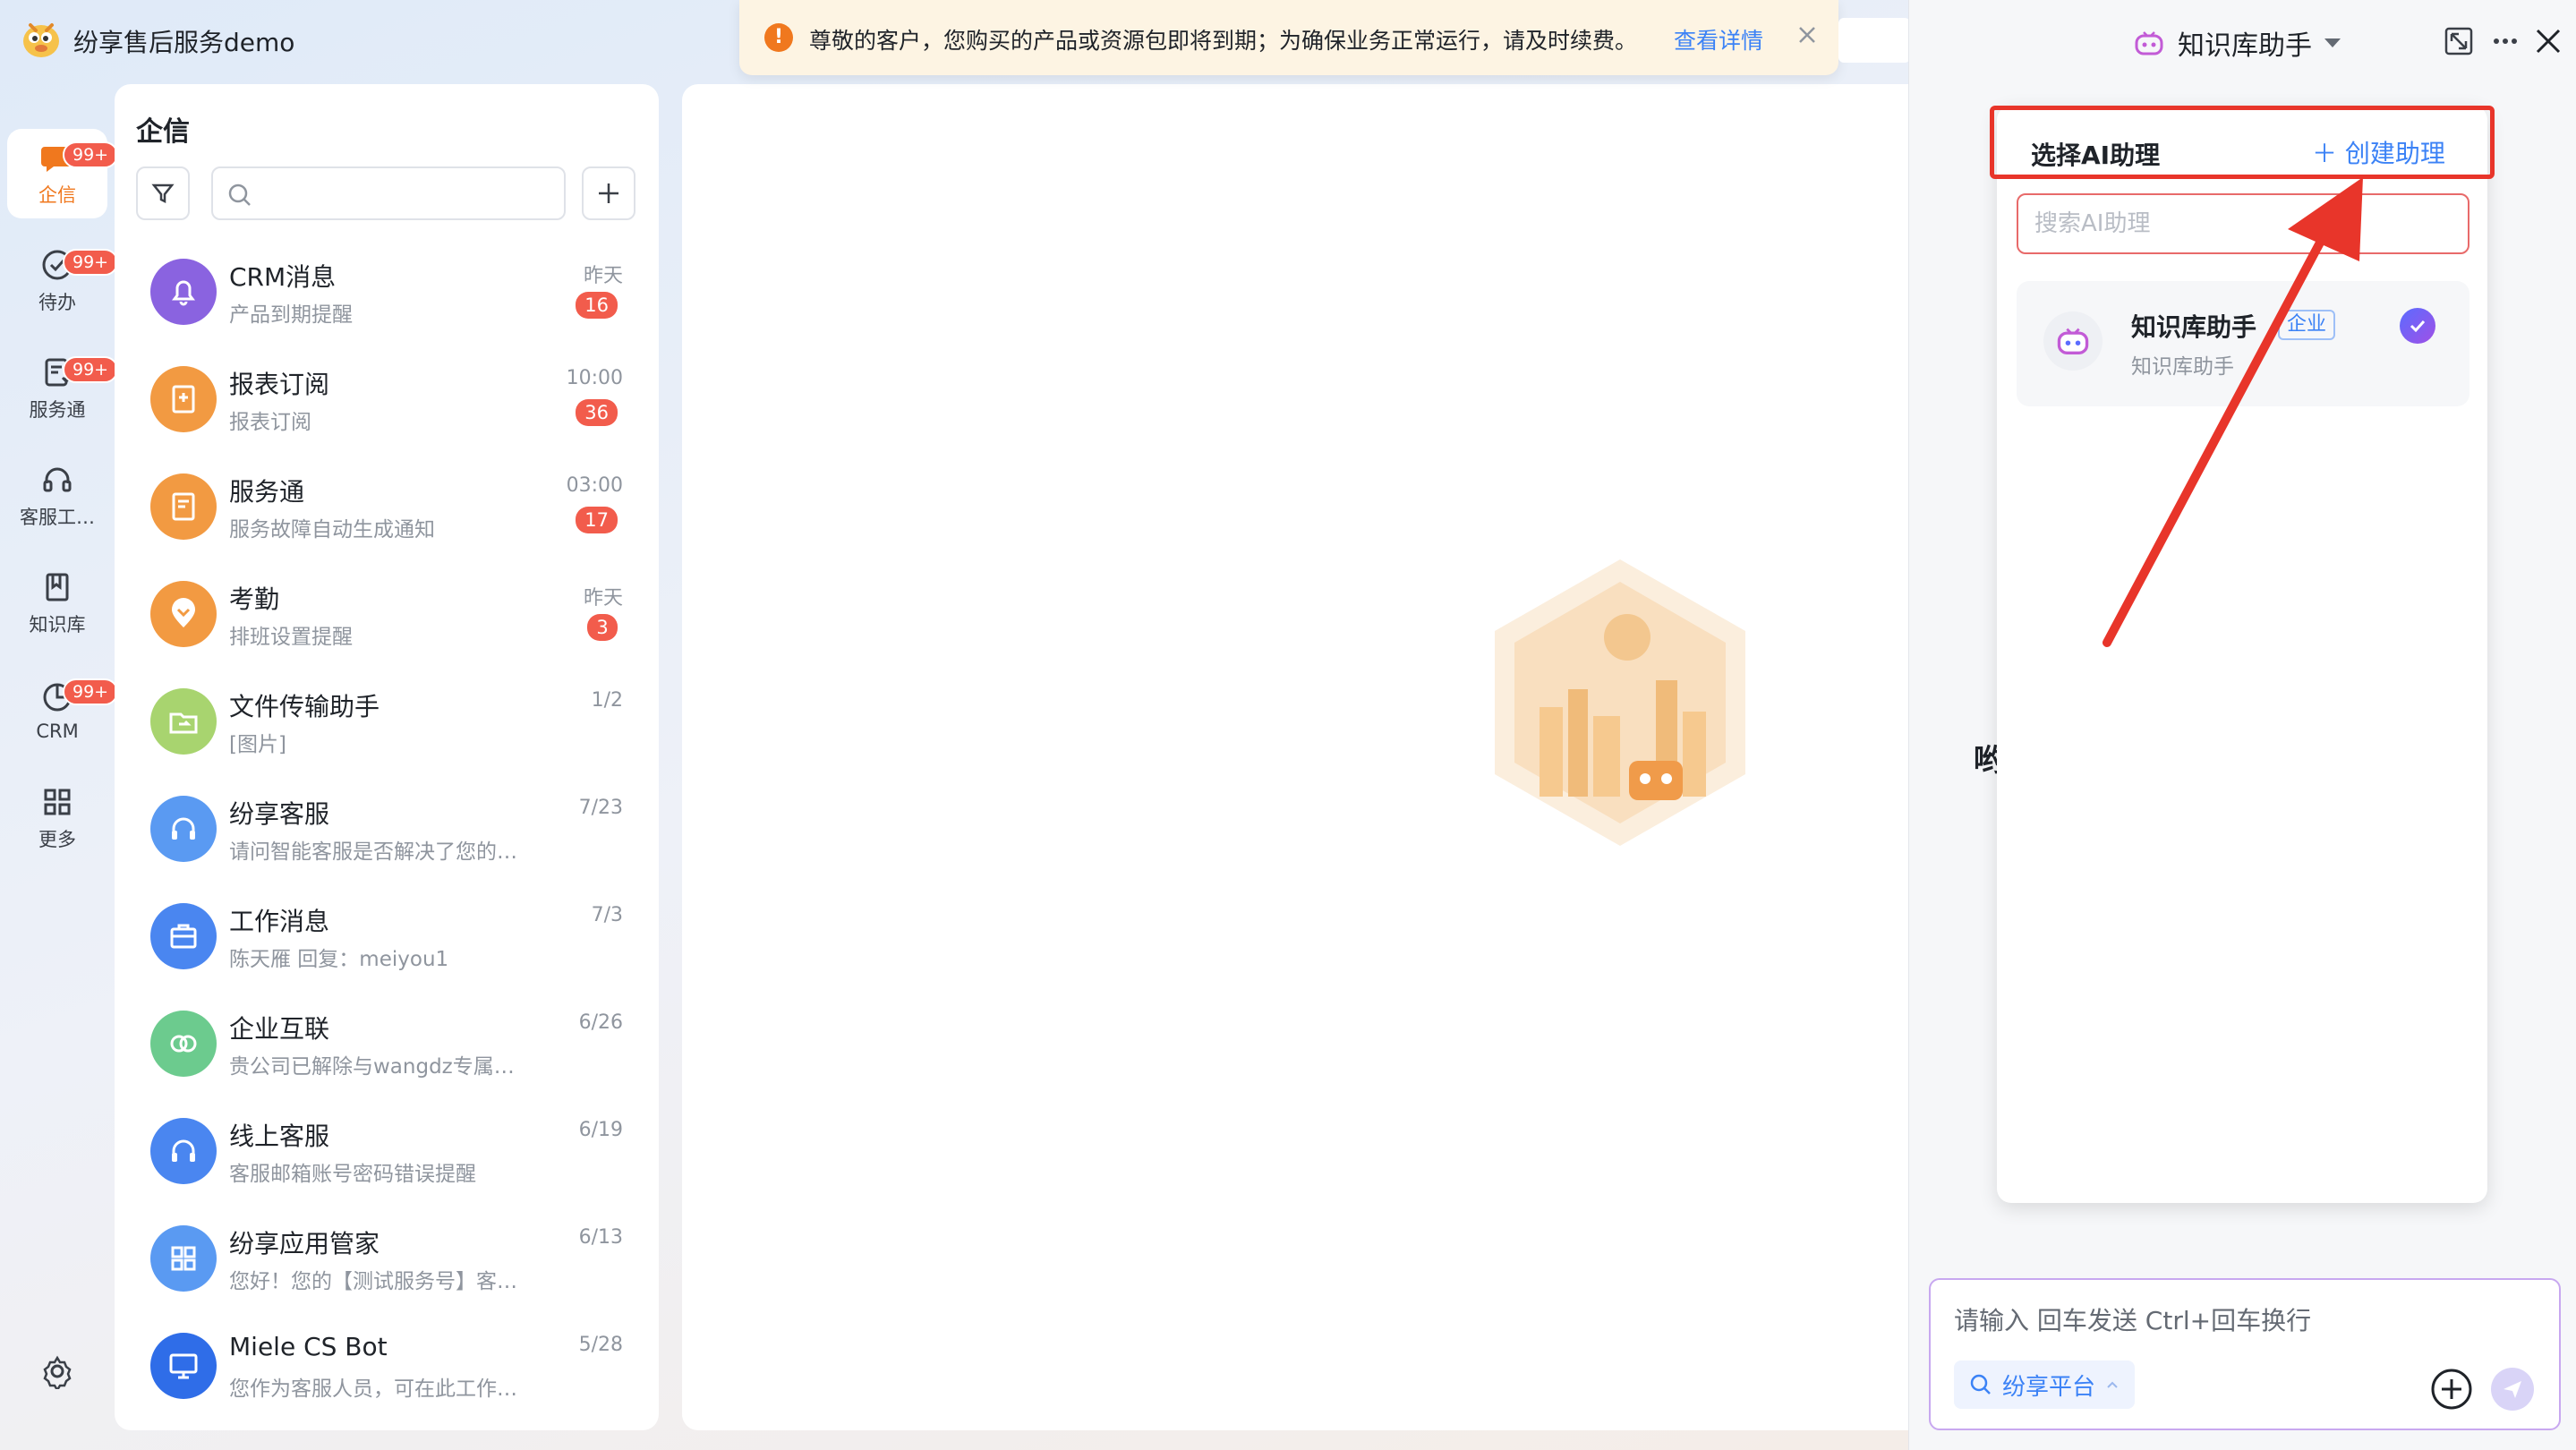  Describe the element at coordinates (387, 1260) in the screenshot. I see `conversation-item: 纷享应用管家 您好！您的【测试服务号】客… 6/13` at that location.